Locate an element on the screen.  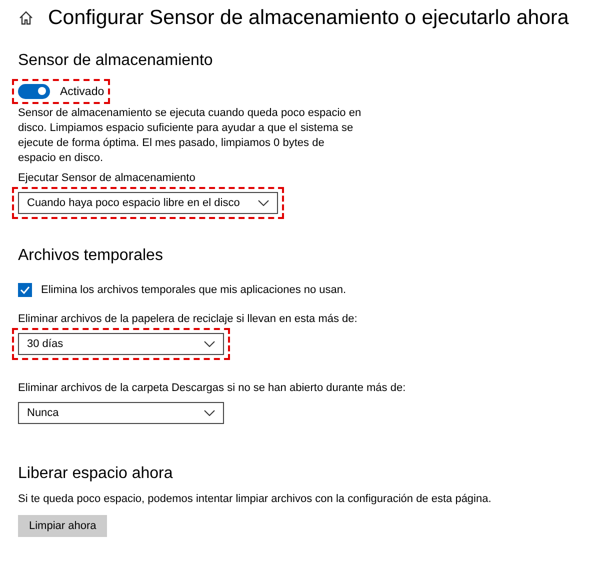
description-text: Sensor de almacenamiento se ejecuta cuando queda poco espacio en disco. Limpiamos espacio suficiente para ayudar a que el sistema se ejecute de forma óptima. El mes pasado, limpiamos 0 bytes de espacio en disco. is located at coordinates (190, 136).